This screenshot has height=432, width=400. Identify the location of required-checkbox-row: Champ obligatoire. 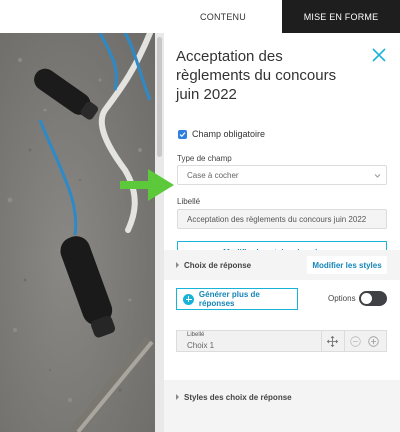
(221, 134).